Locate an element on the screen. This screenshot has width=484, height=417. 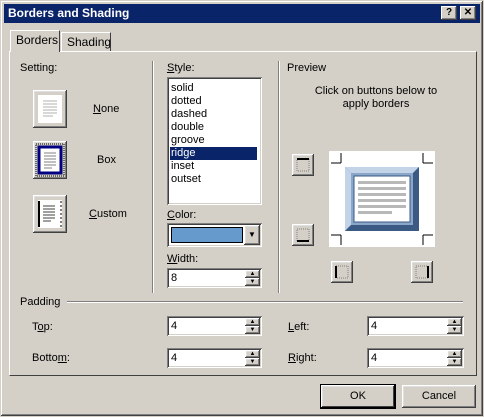
padding-top-down-arrow: ▼ is located at coordinates (252, 330).